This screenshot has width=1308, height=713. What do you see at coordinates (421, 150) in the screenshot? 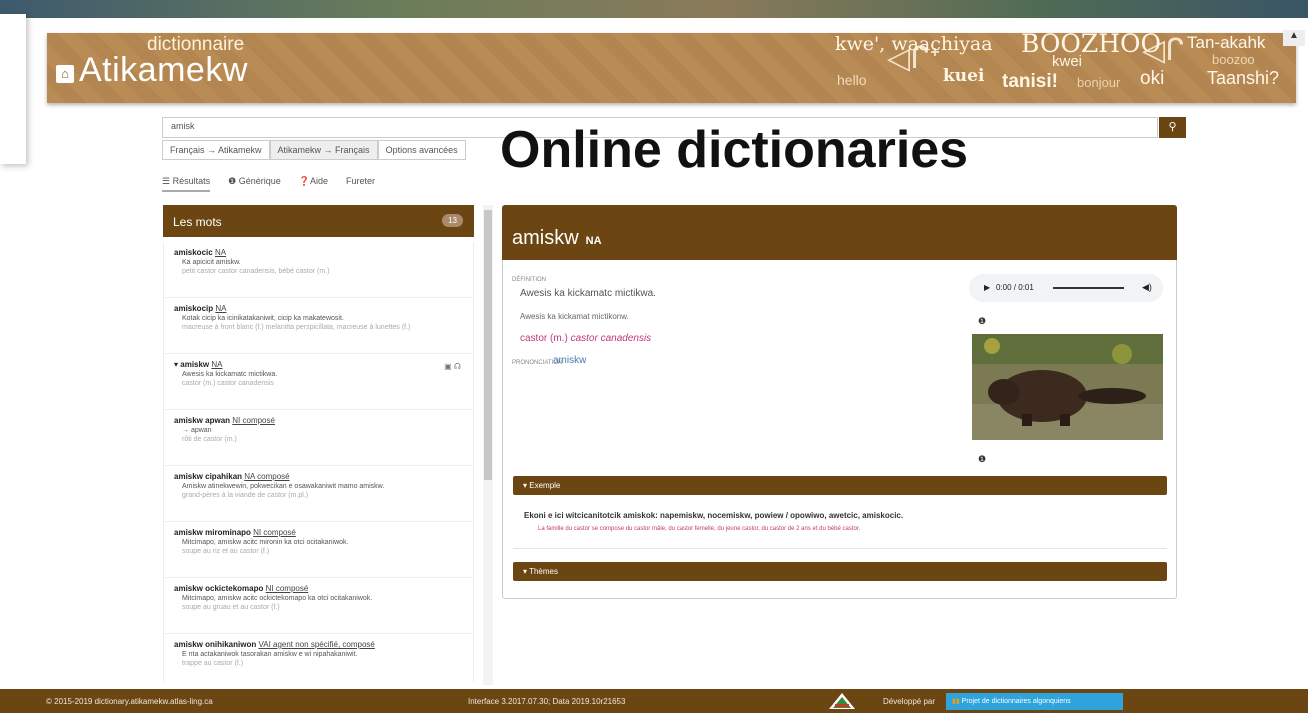
I see `tab-advanced-options: Options avancées` at bounding box center [421, 150].